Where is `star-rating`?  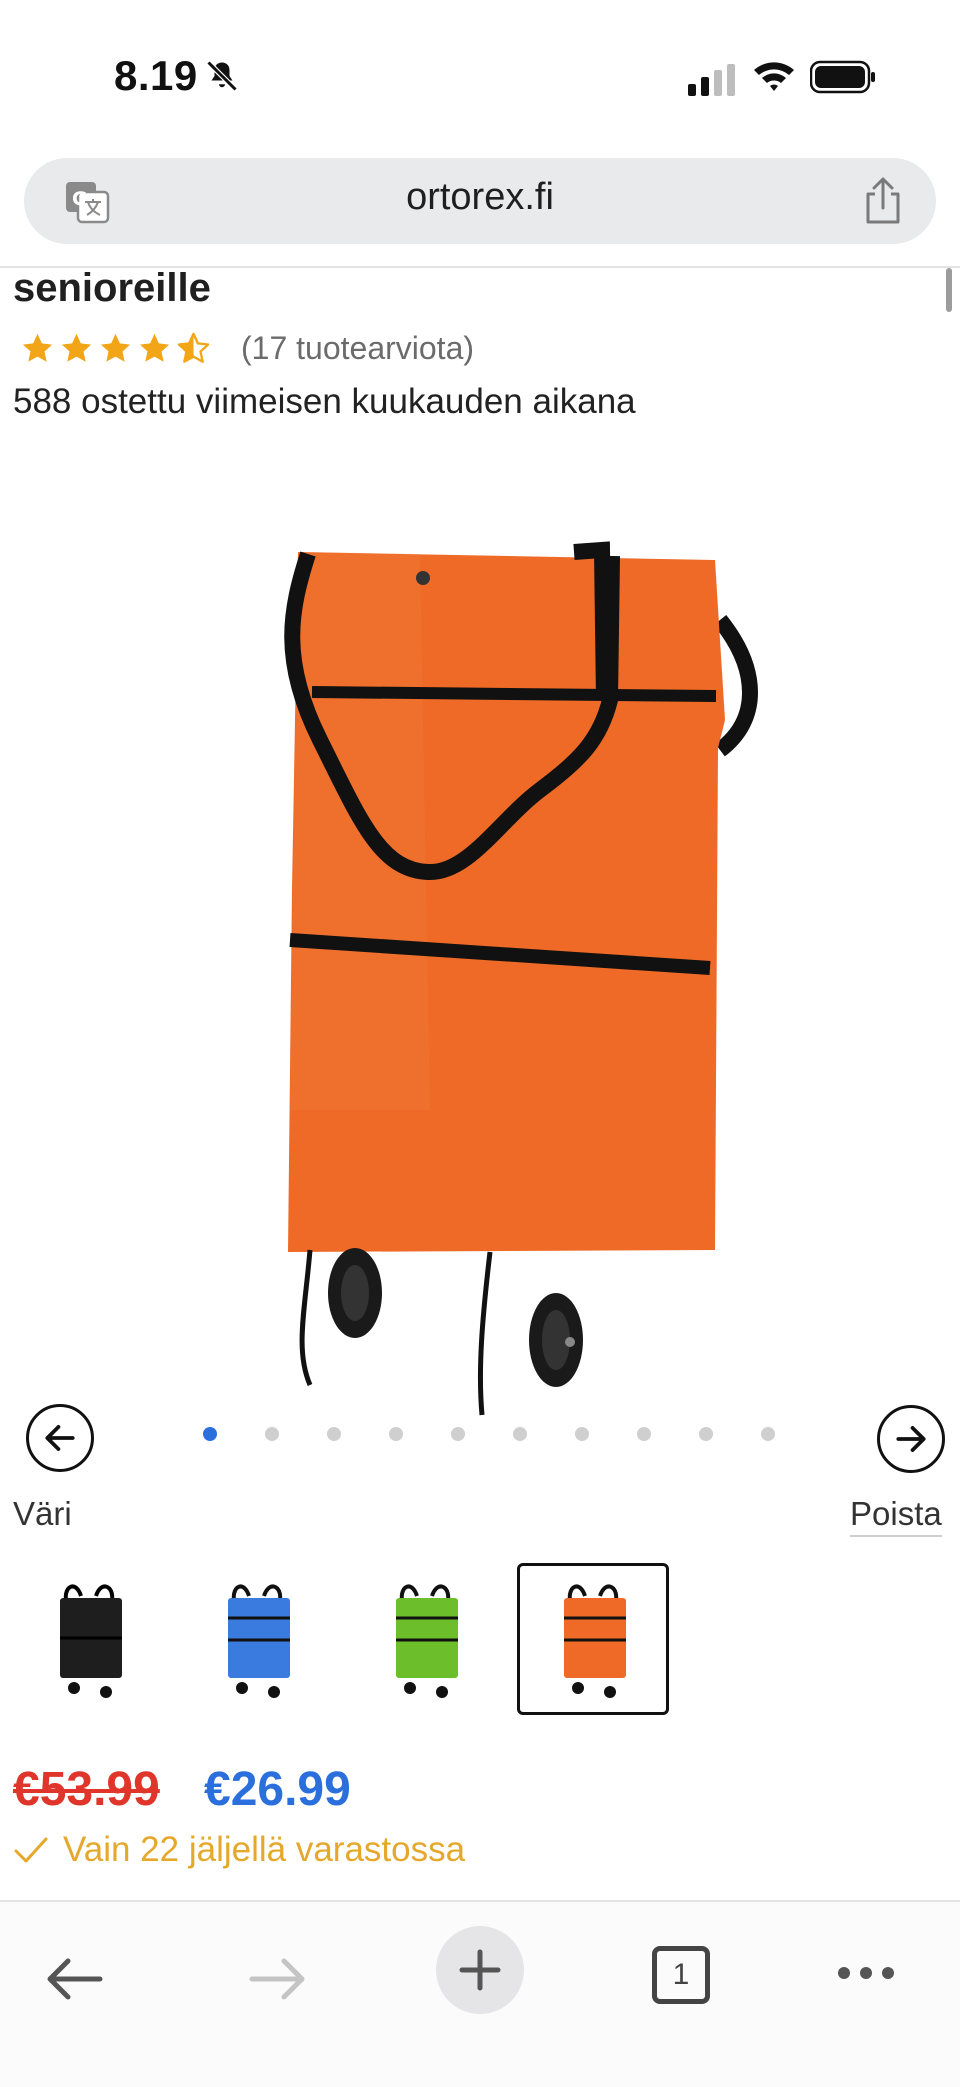 star-rating is located at coordinates (115, 348).